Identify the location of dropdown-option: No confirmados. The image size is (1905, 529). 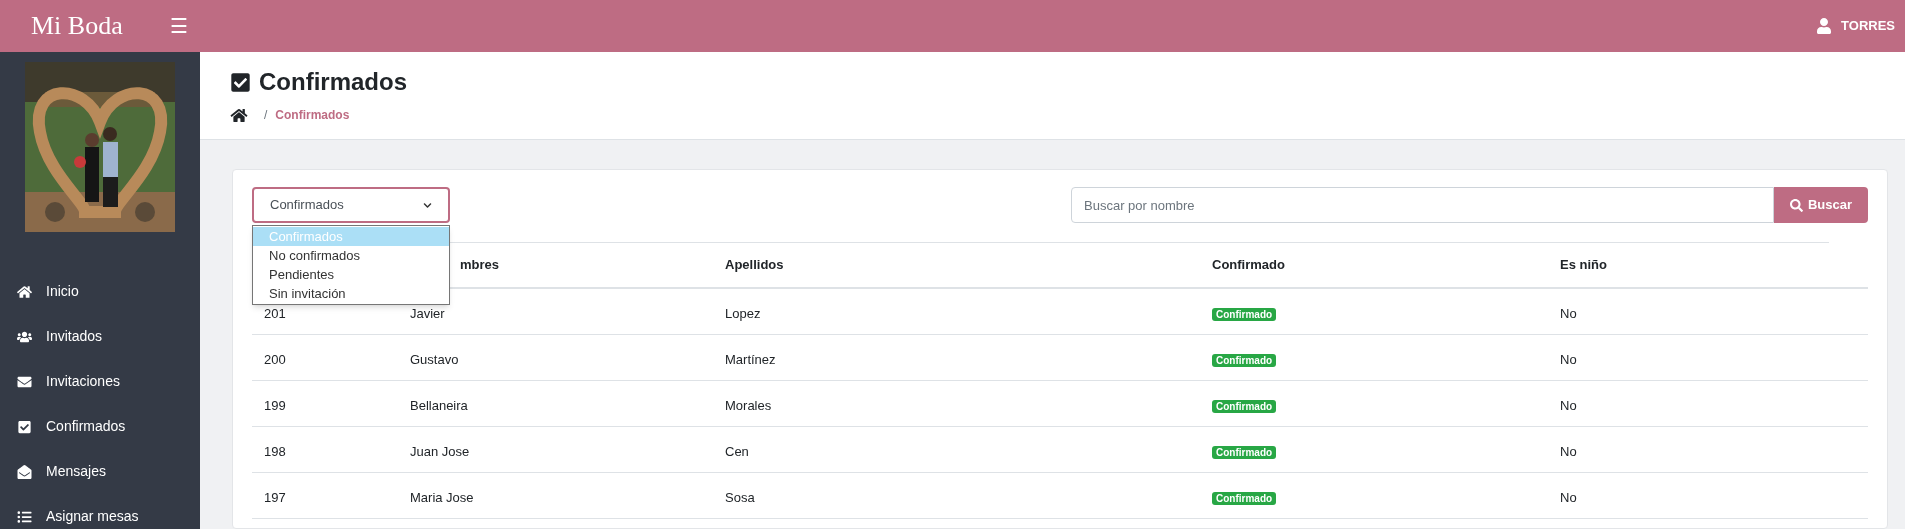
(351, 255).